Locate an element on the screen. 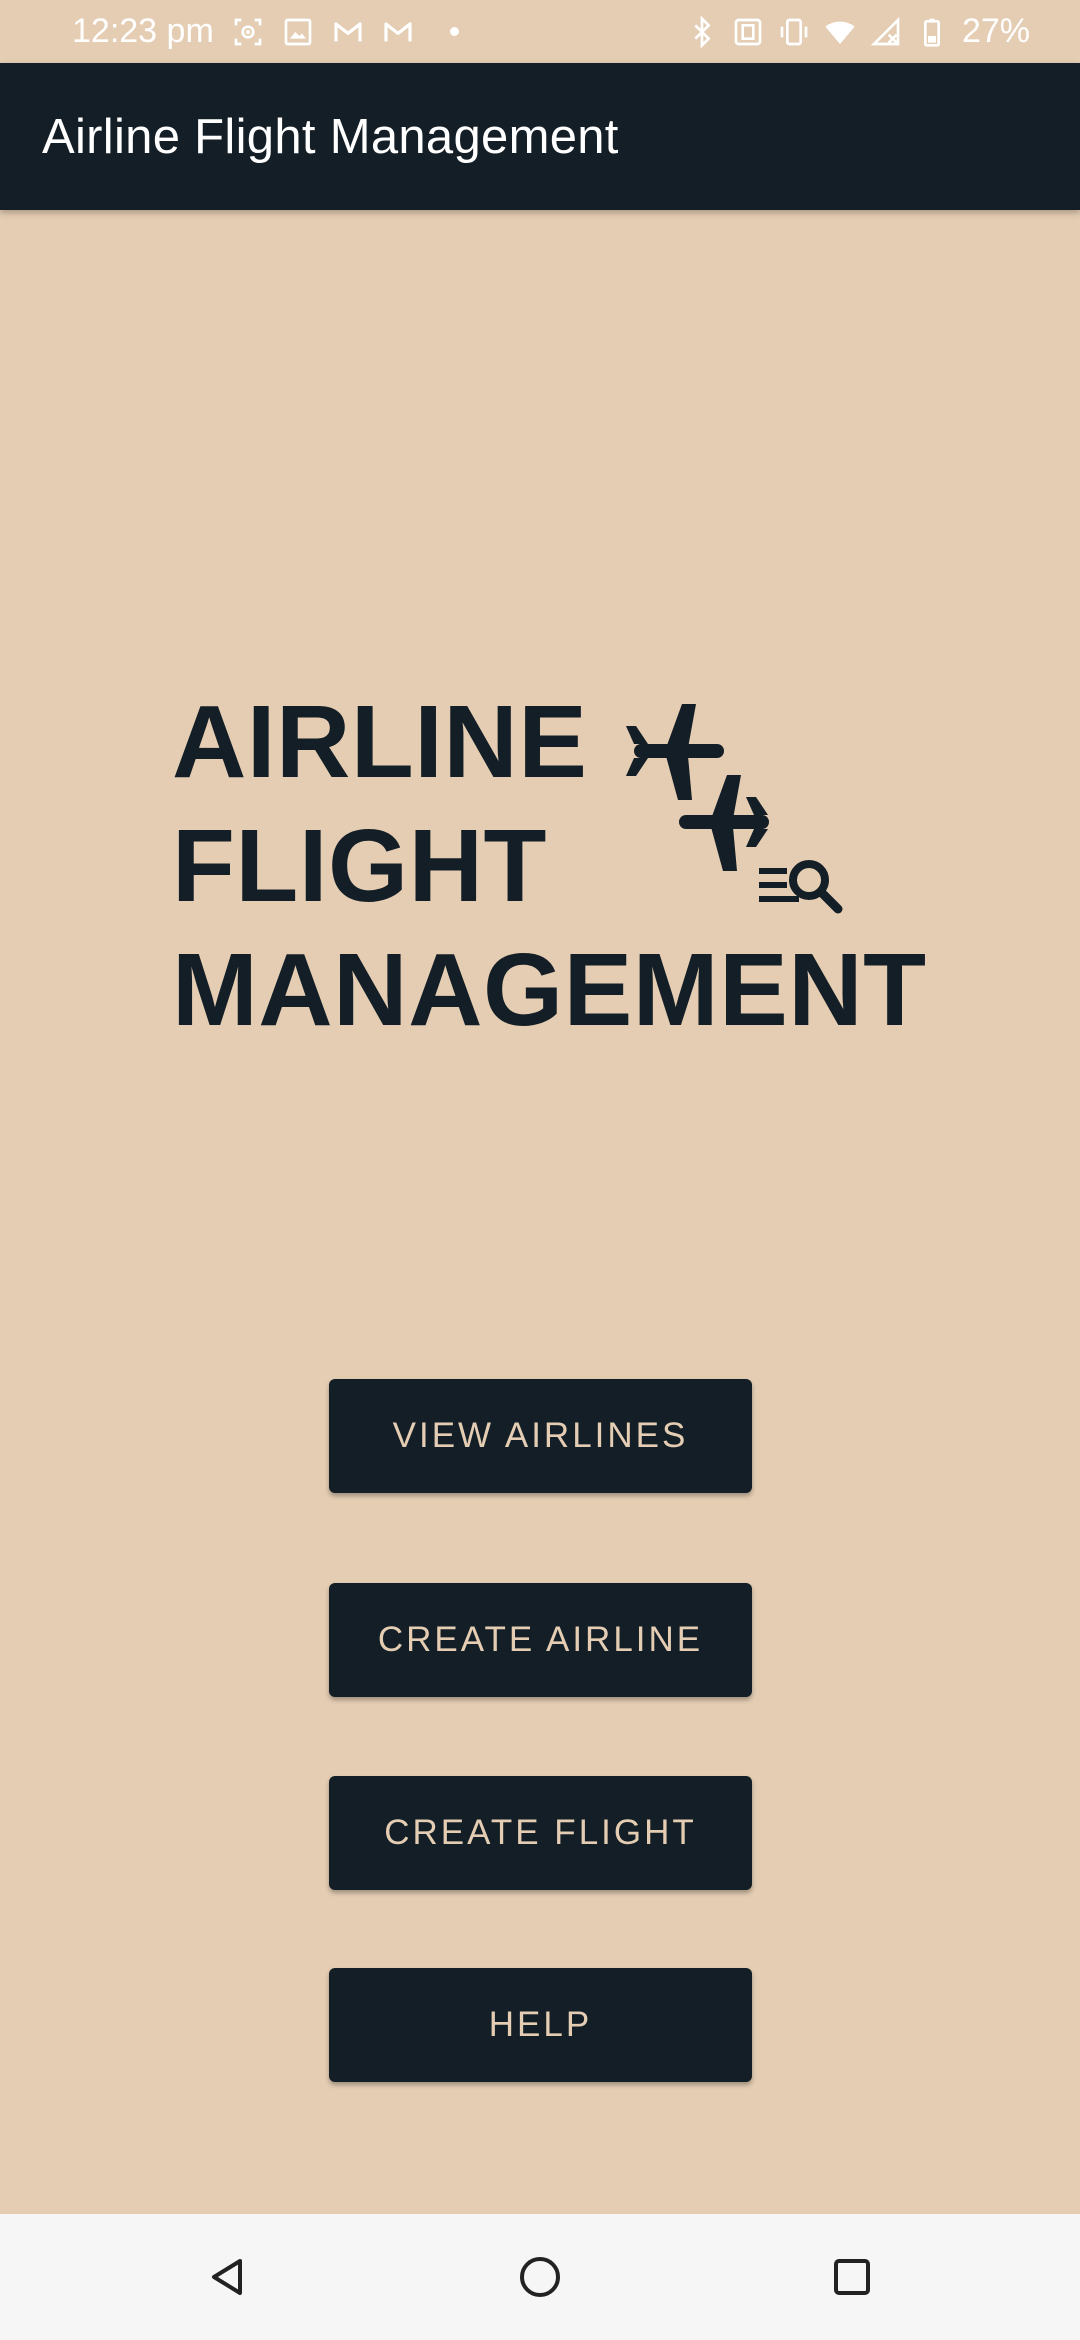 The width and height of the screenshot is (1080, 2340). vibrate-icon is located at coordinates (794, 32).